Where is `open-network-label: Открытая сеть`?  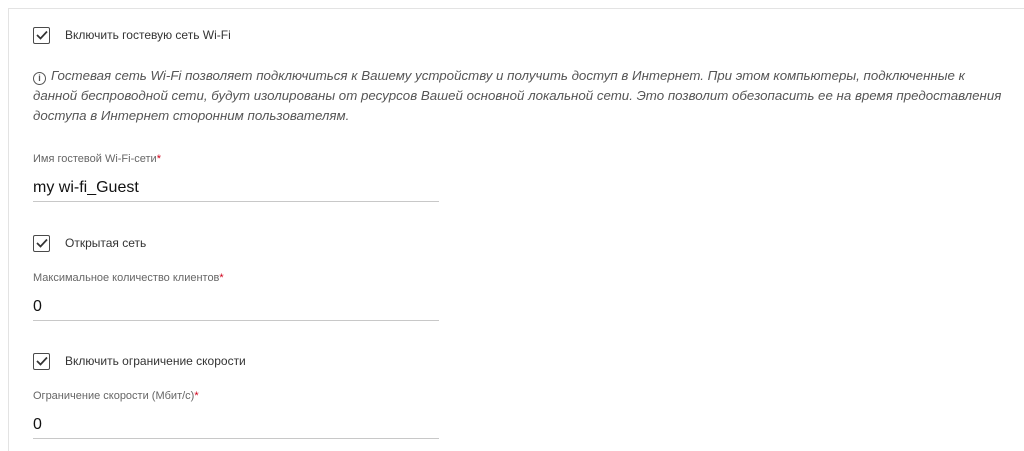
open-network-label: Открытая сеть is located at coordinates (106, 243).